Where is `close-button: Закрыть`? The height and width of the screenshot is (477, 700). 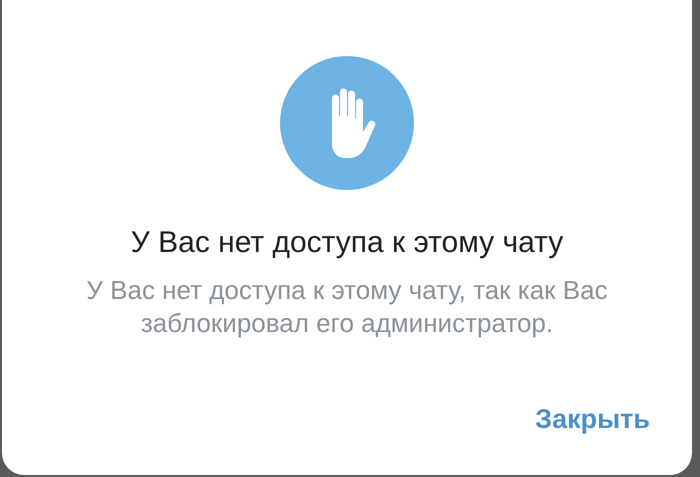
close-button: Закрыть is located at coordinates (592, 419).